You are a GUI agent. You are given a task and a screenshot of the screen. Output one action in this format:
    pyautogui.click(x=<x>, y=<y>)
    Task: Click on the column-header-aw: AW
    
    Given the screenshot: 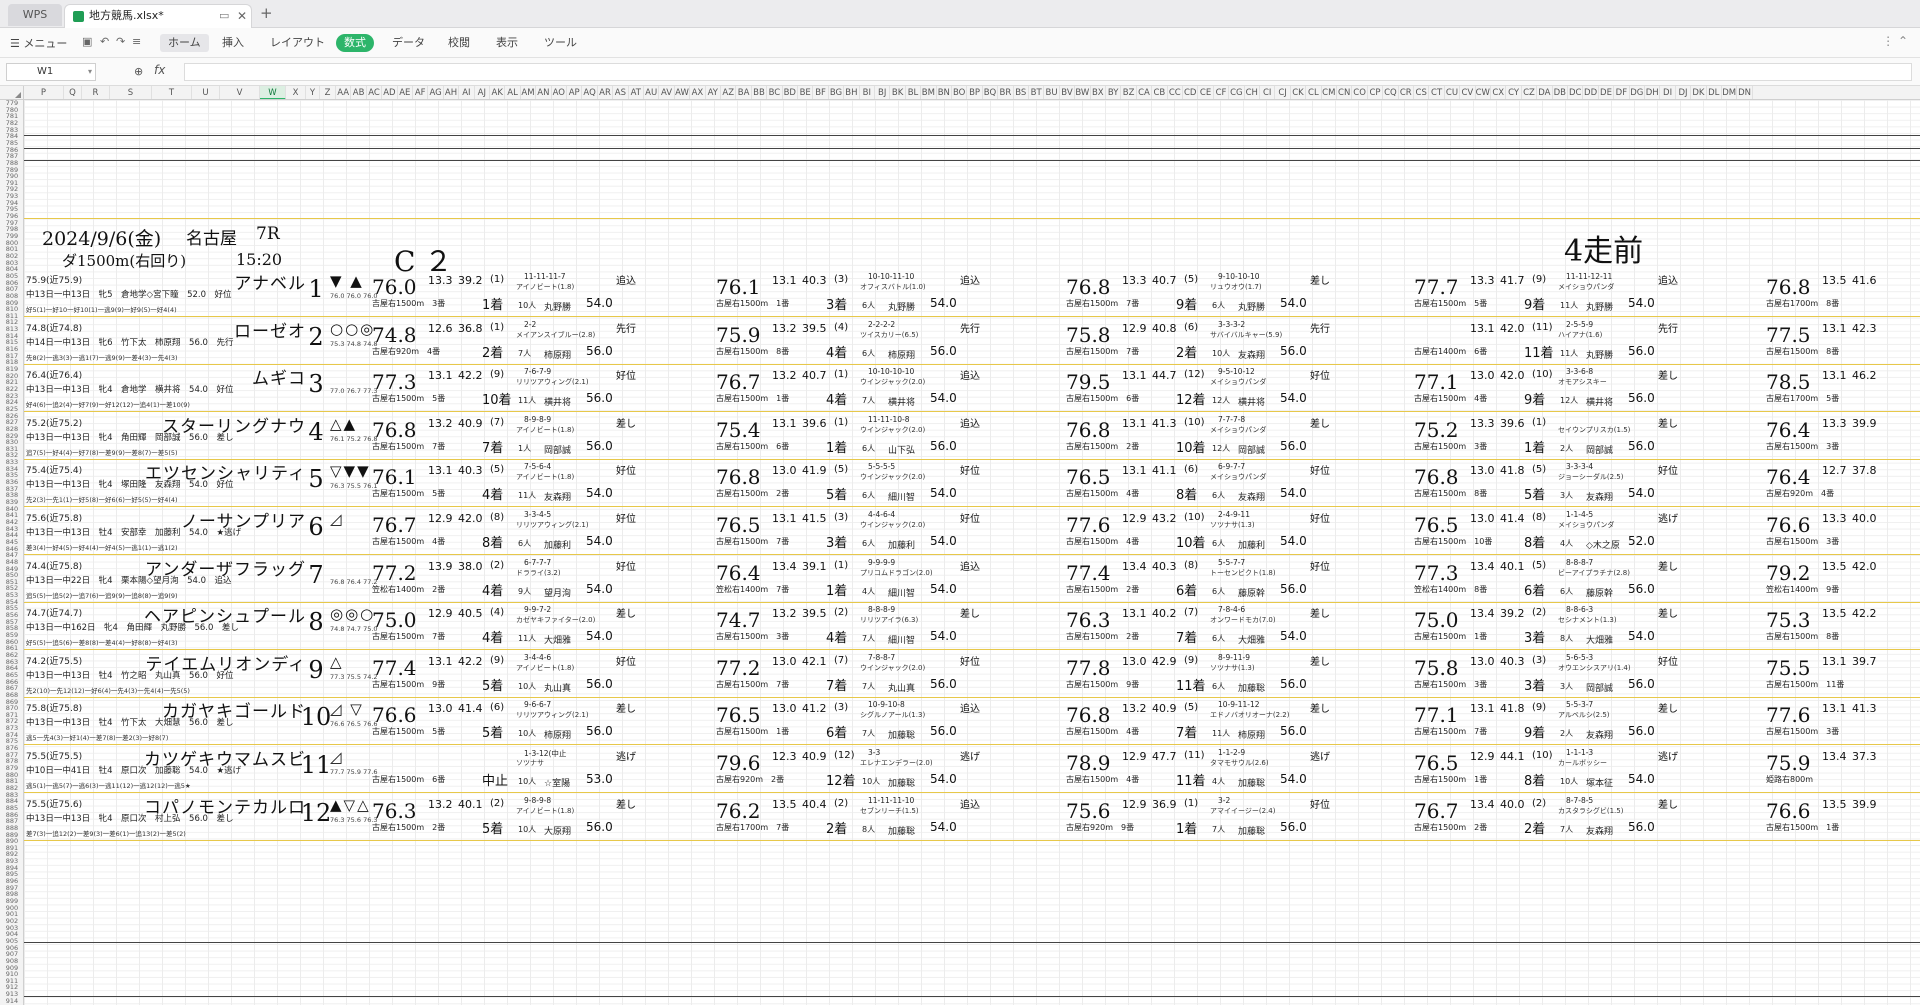 What is the action you would take?
    pyautogui.click(x=683, y=92)
    